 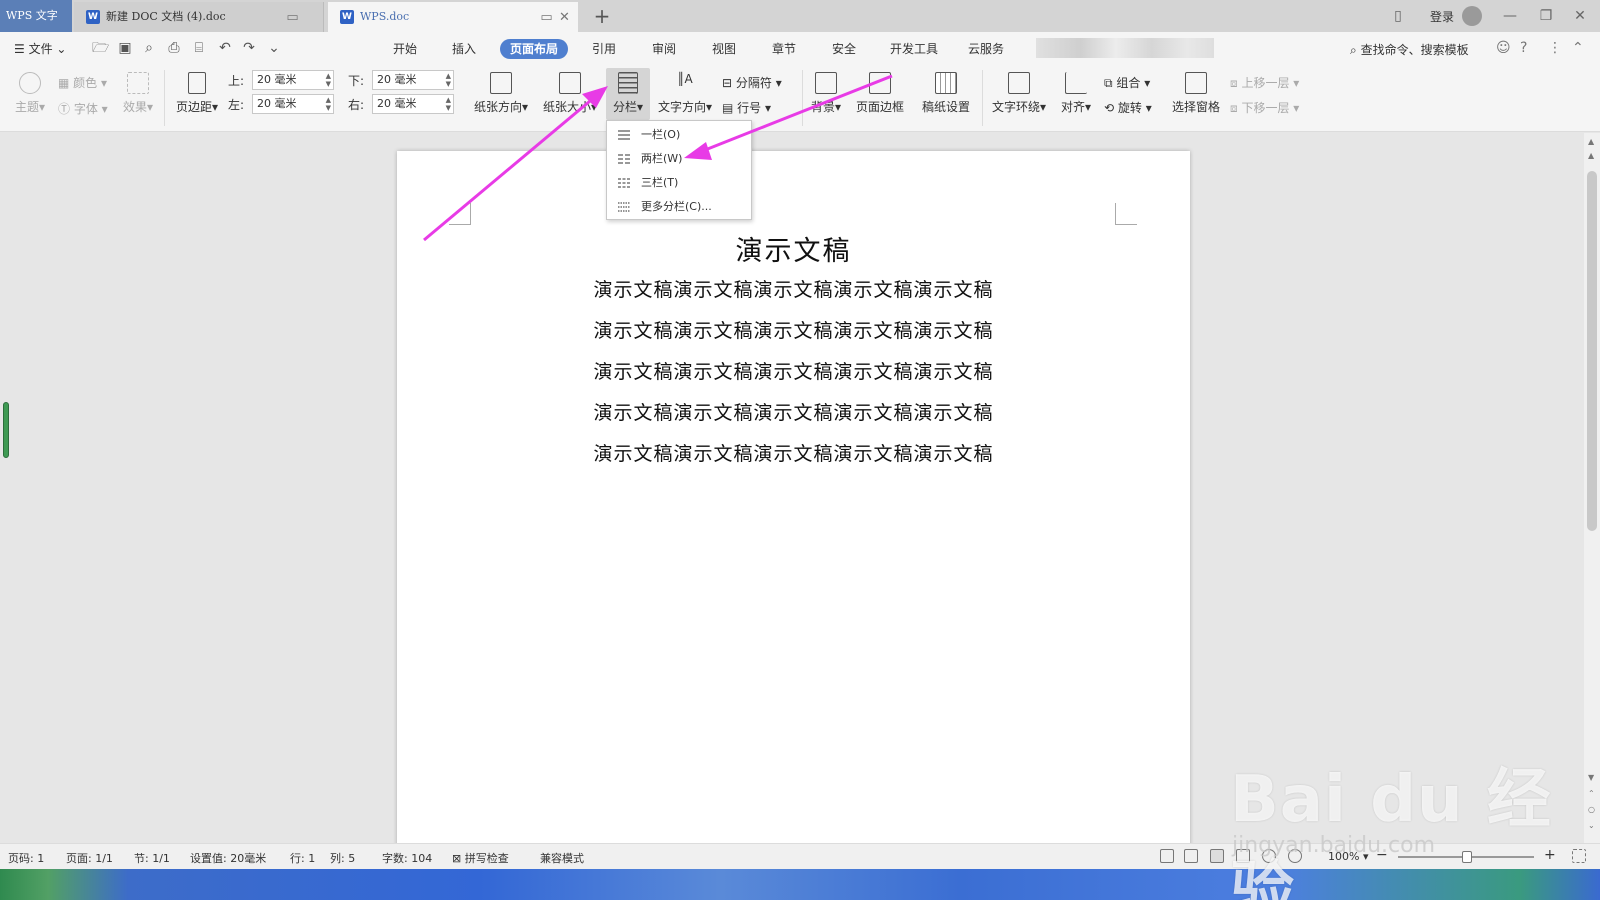 I want to click on background-button: 背景▾, so click(x=826, y=93).